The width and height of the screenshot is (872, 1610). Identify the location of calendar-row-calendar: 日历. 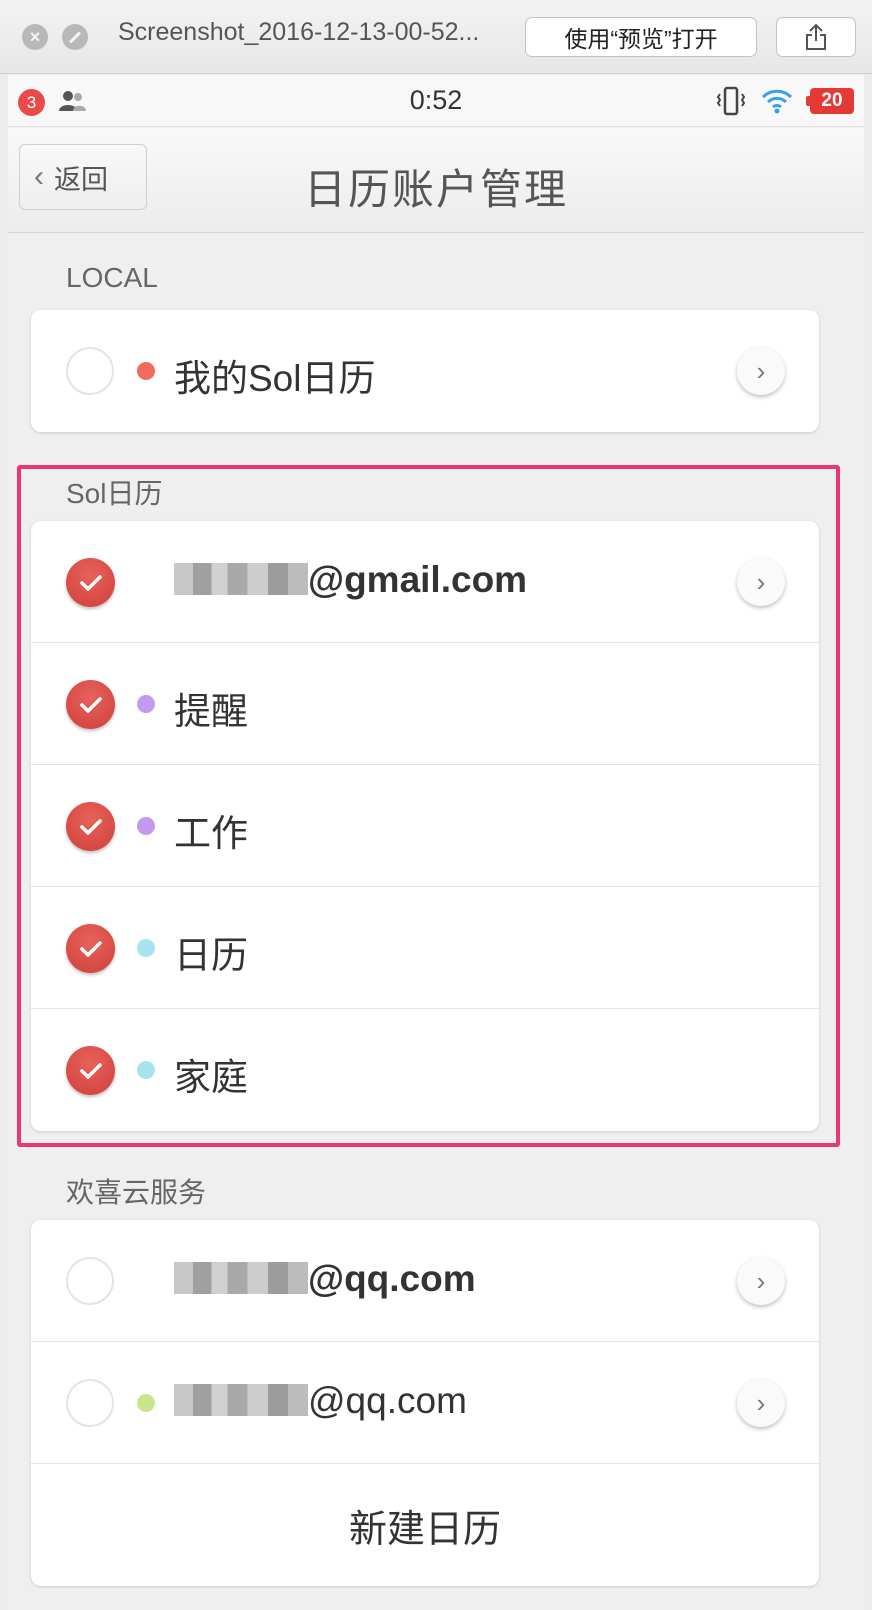
(425, 948).